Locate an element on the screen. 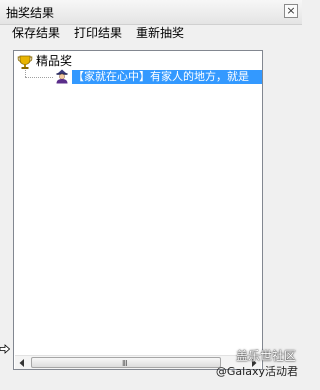  side-arrow-icon is located at coordinates (5, 349).